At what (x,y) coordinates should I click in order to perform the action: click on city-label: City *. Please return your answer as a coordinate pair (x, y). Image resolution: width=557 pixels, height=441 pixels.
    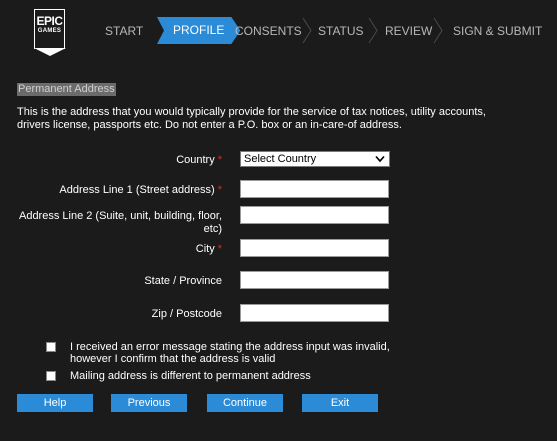
    Looking at the image, I should click on (209, 249).